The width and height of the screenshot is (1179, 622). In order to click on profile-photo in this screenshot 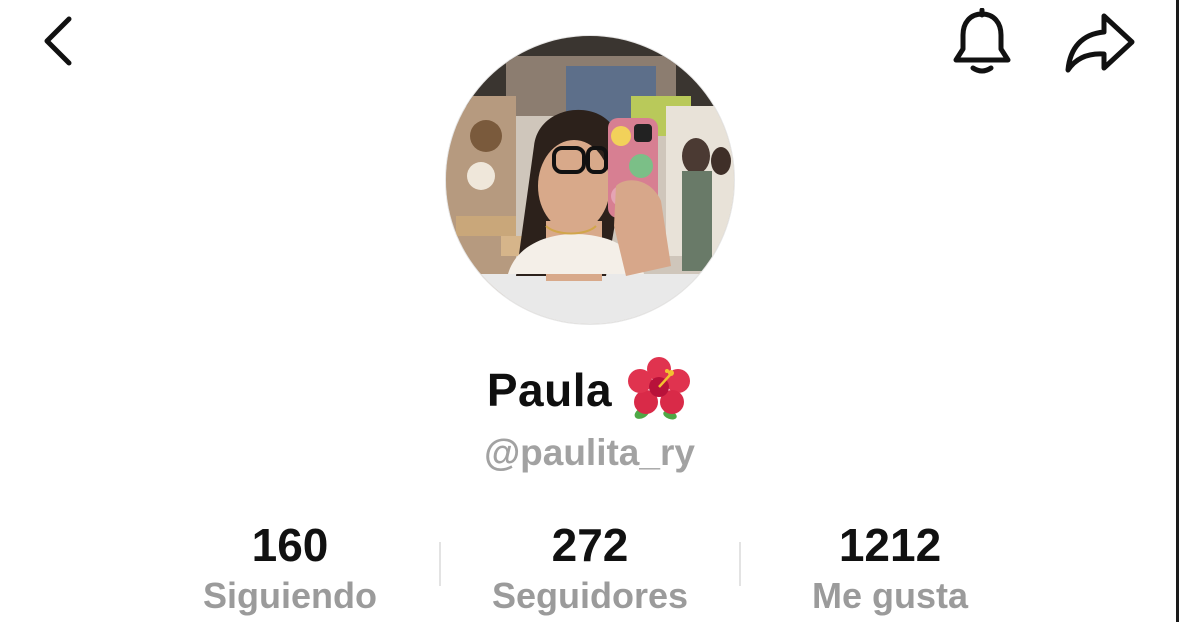, I will do `click(590, 180)`.